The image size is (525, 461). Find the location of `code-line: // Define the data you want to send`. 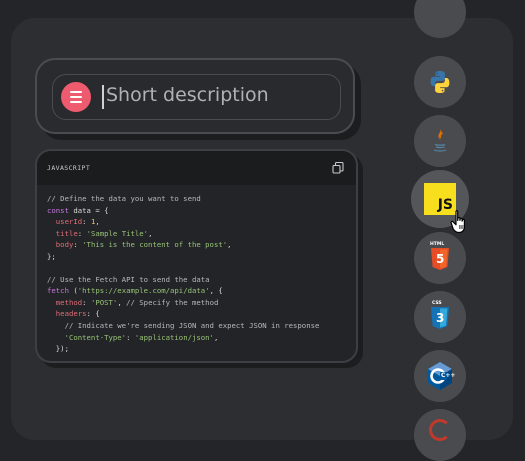

code-line: // Define the data you want to send is located at coordinates (183, 199).